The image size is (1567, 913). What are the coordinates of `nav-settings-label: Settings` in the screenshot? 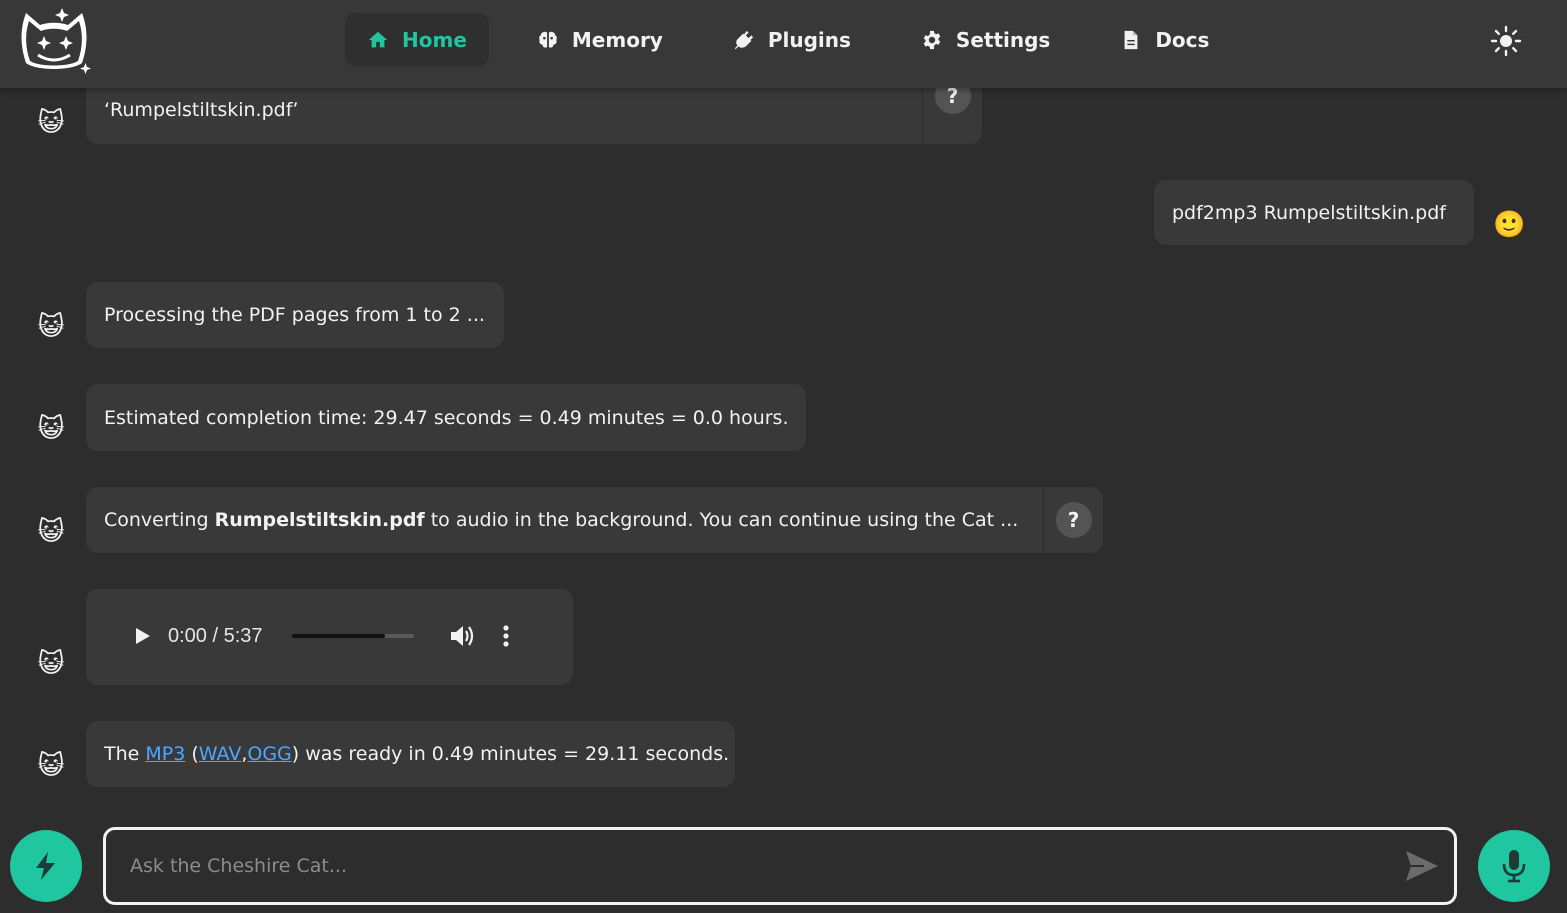 It's located at (1003, 39).